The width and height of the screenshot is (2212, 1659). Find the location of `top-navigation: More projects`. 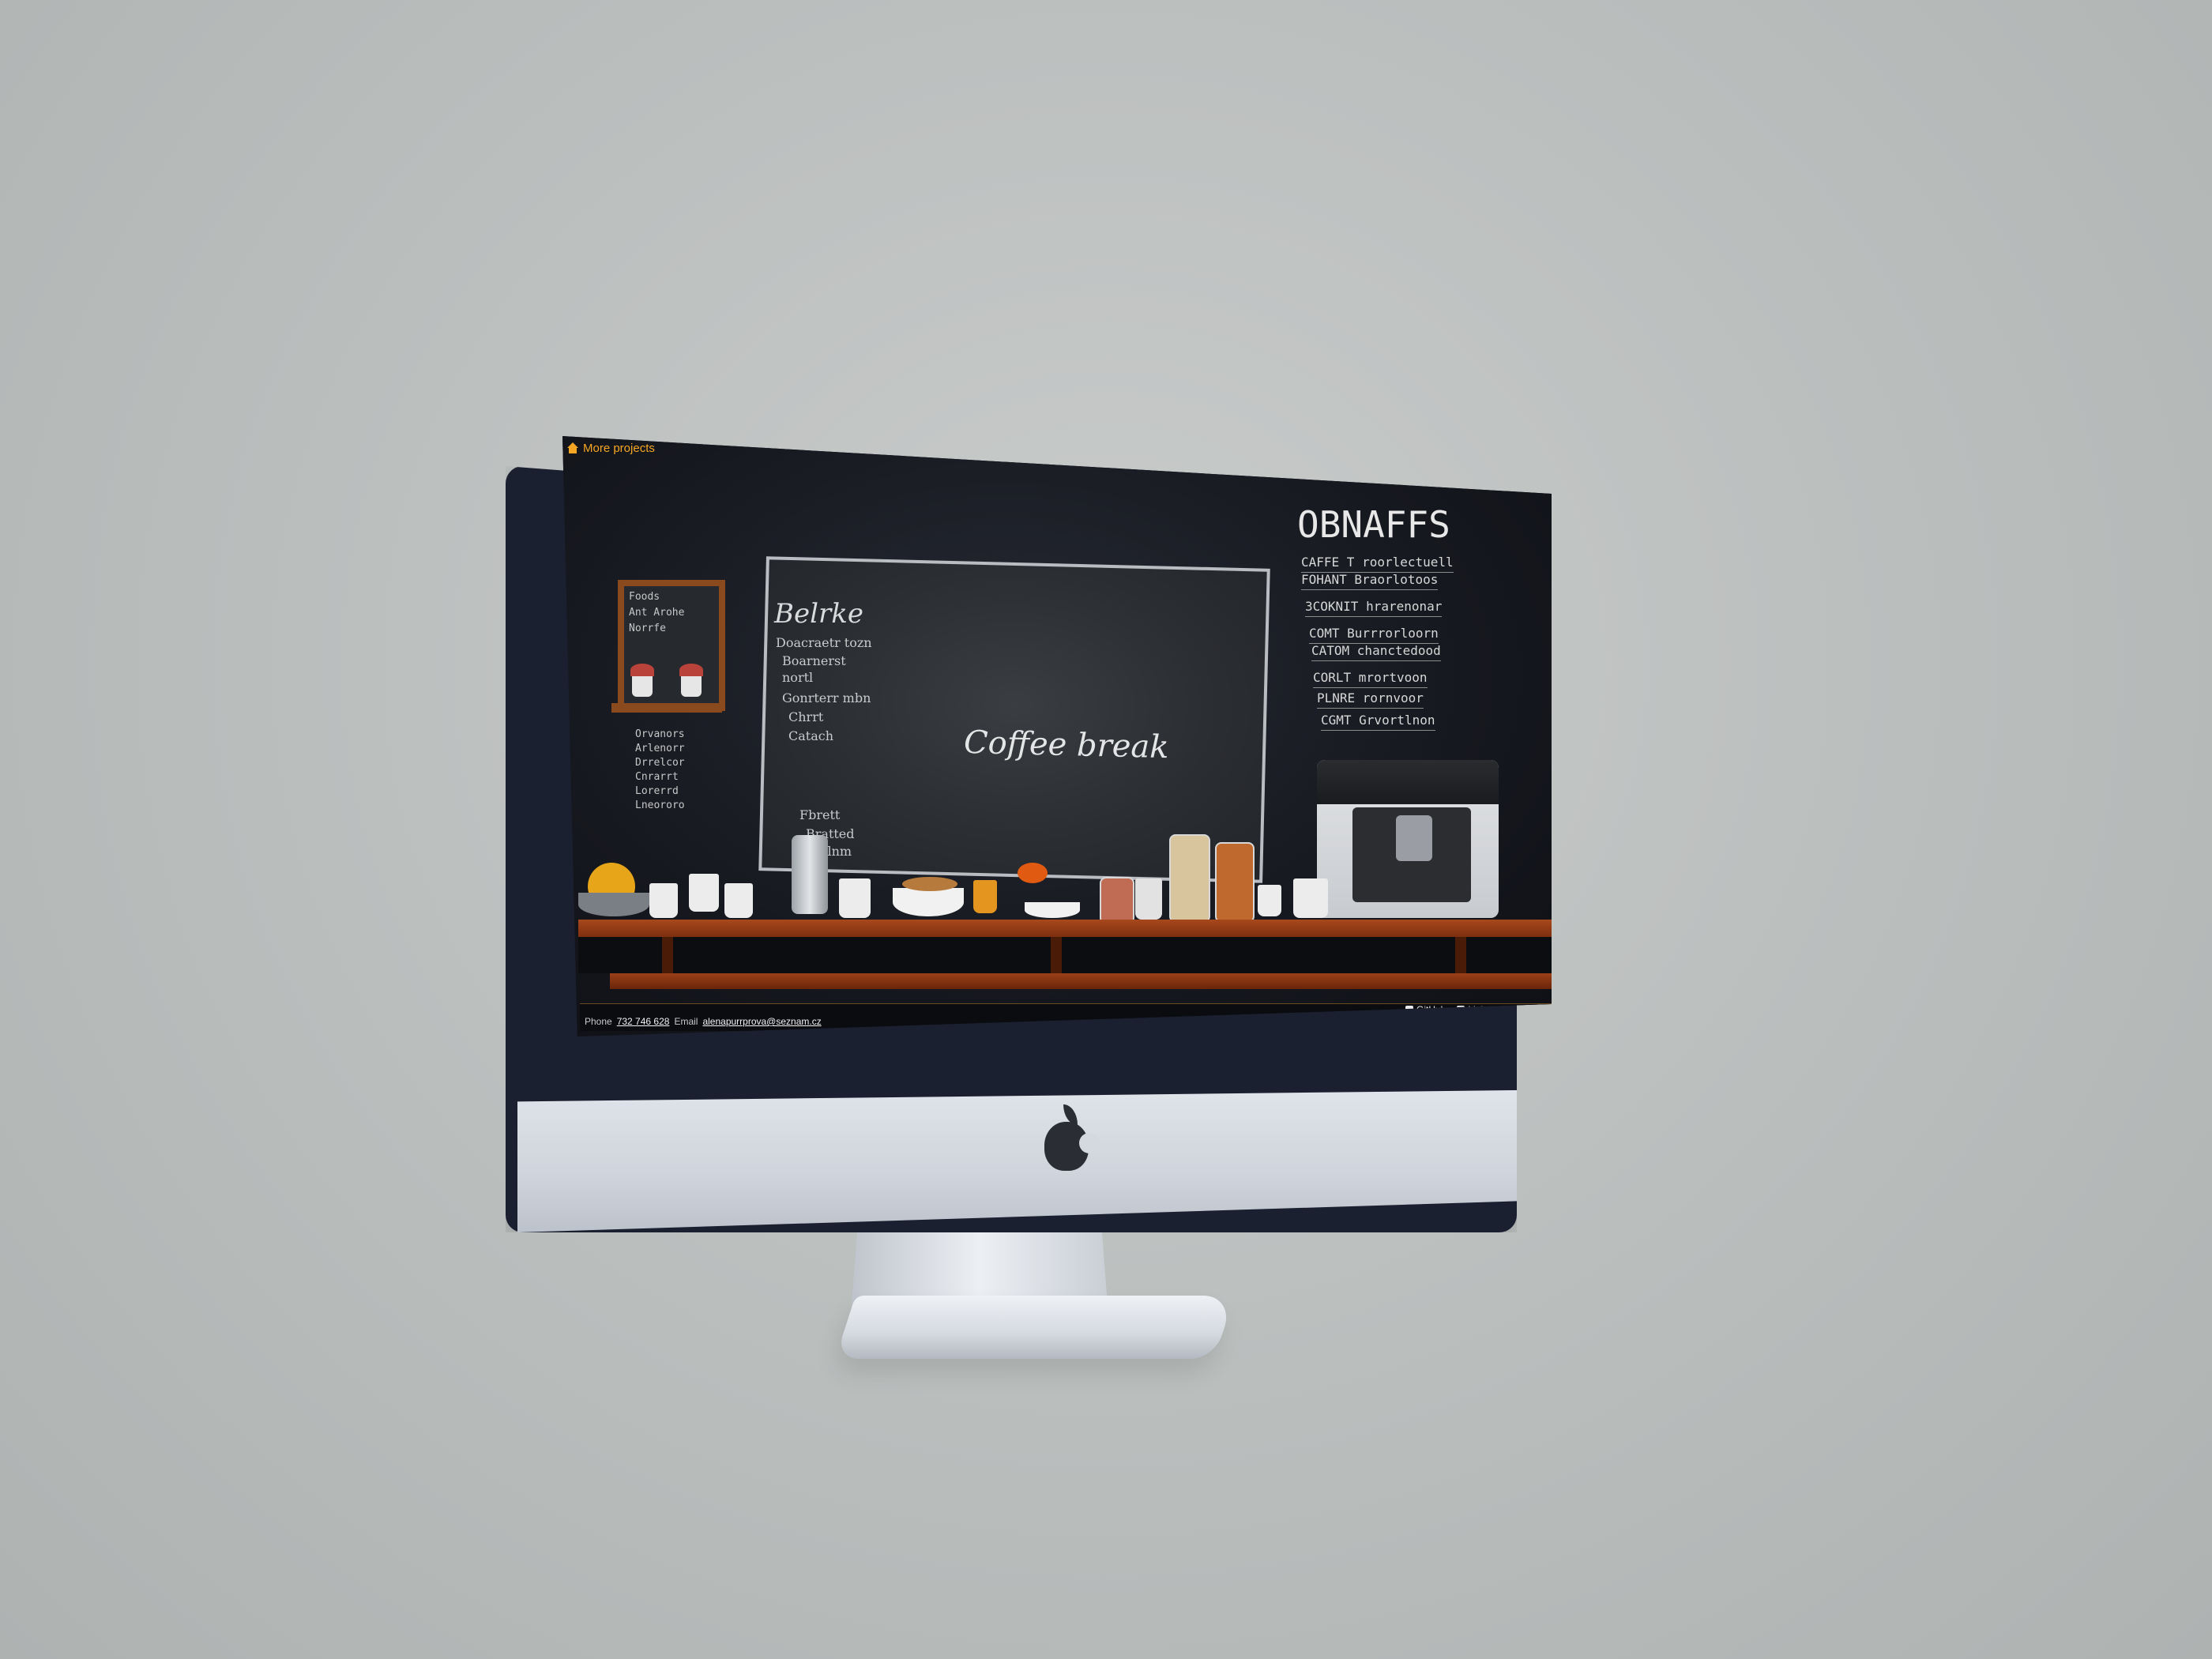

top-navigation: More projects is located at coordinates (722, 448).